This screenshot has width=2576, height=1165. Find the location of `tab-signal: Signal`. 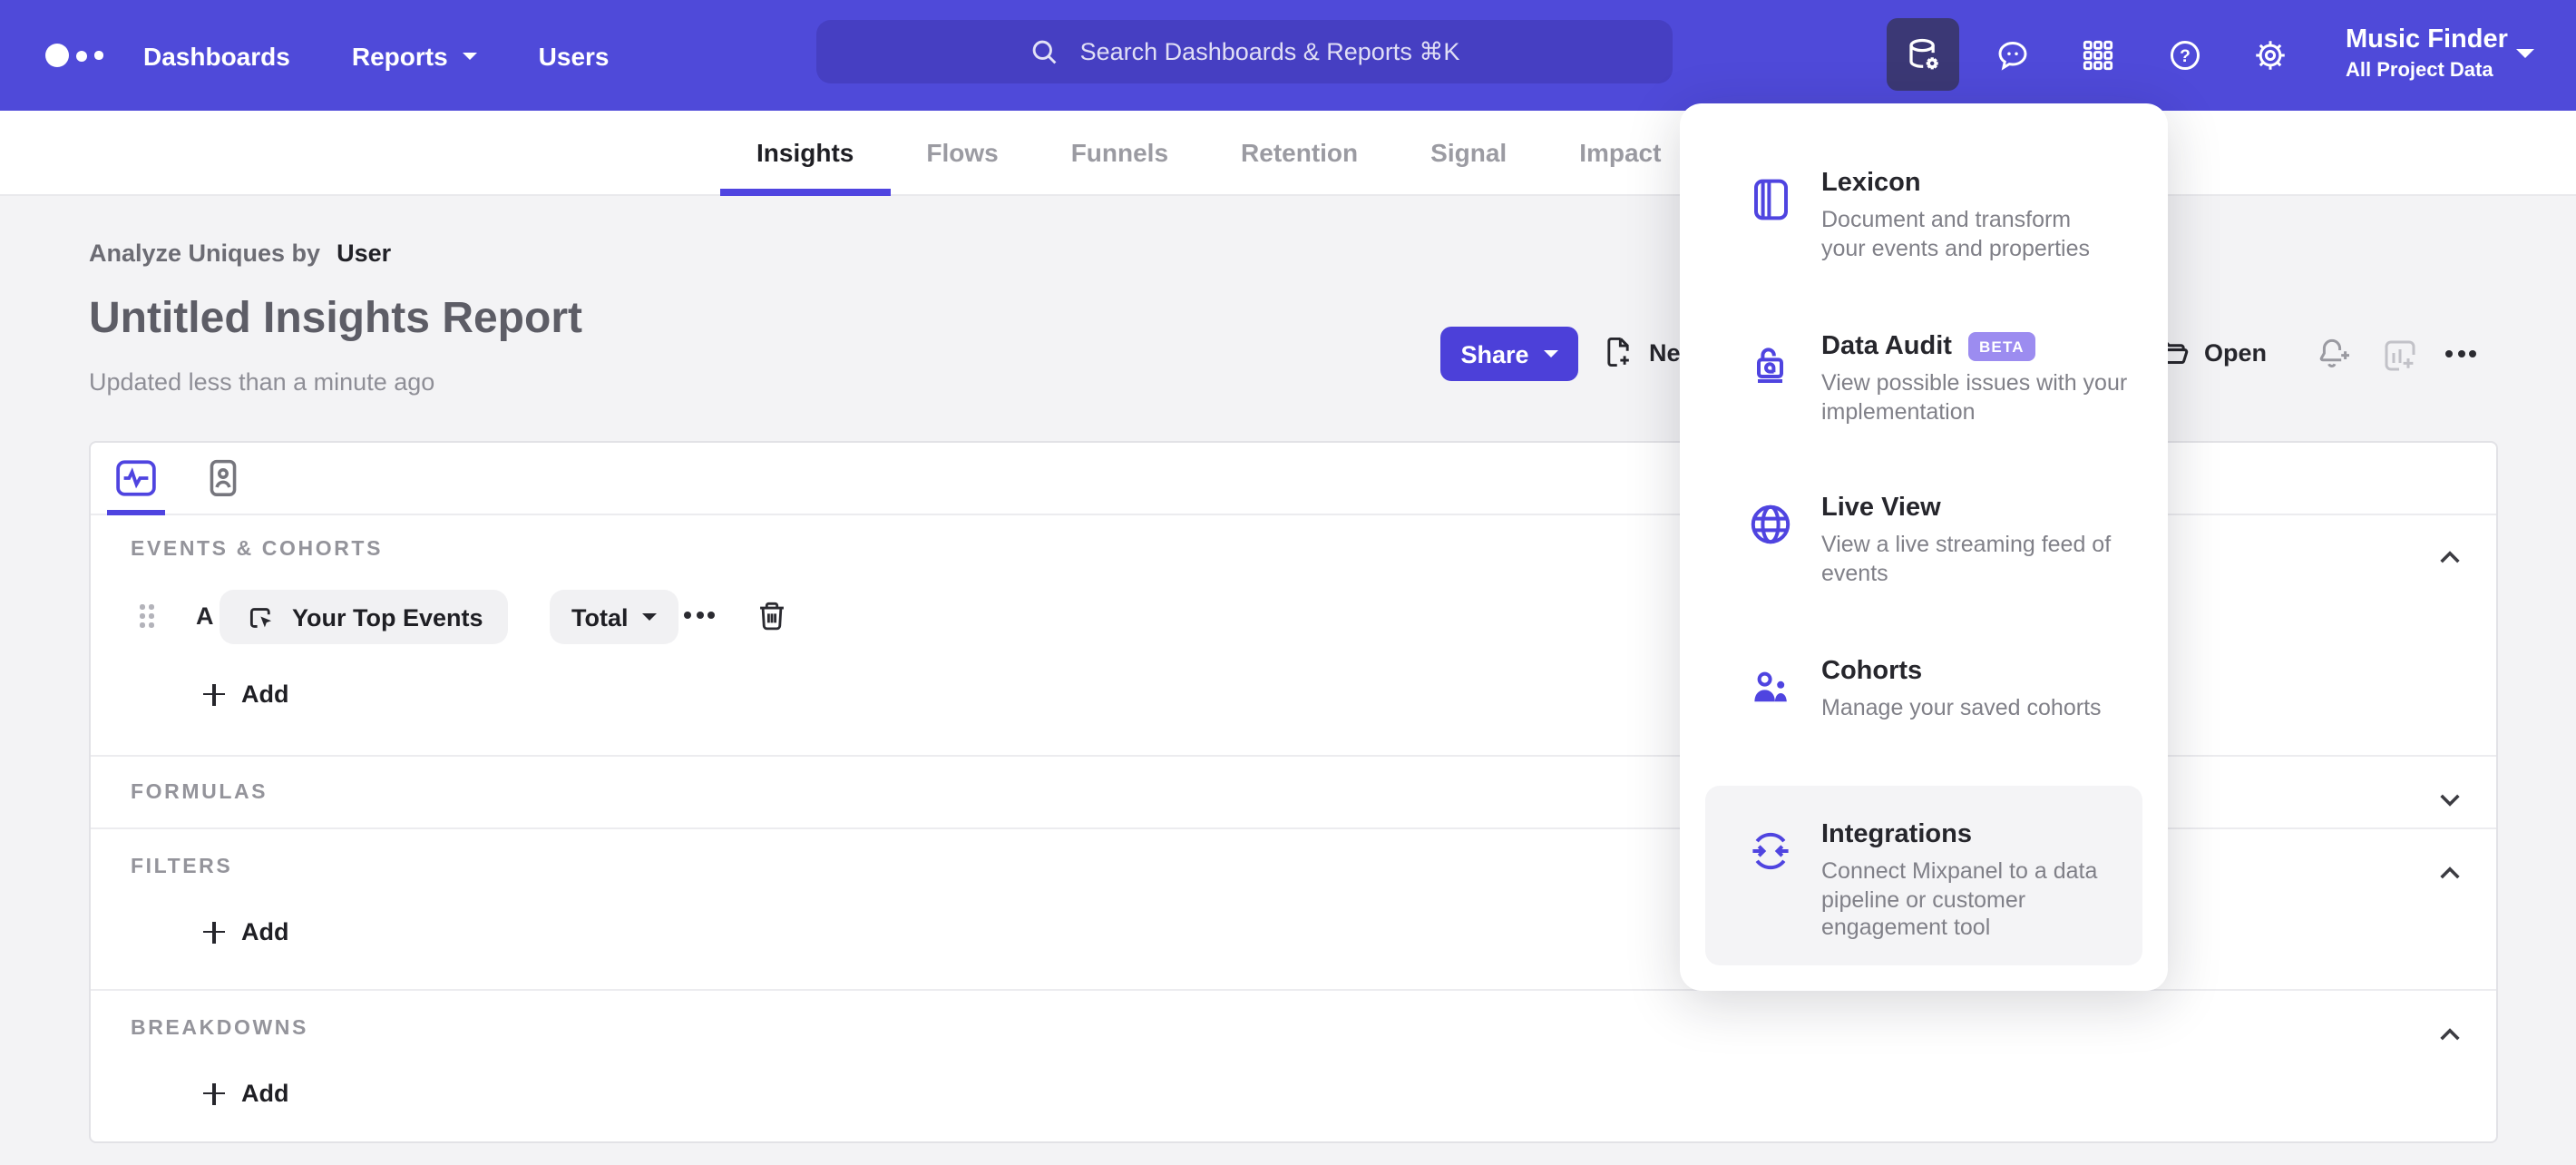

tab-signal: Signal is located at coordinates (1468, 153).